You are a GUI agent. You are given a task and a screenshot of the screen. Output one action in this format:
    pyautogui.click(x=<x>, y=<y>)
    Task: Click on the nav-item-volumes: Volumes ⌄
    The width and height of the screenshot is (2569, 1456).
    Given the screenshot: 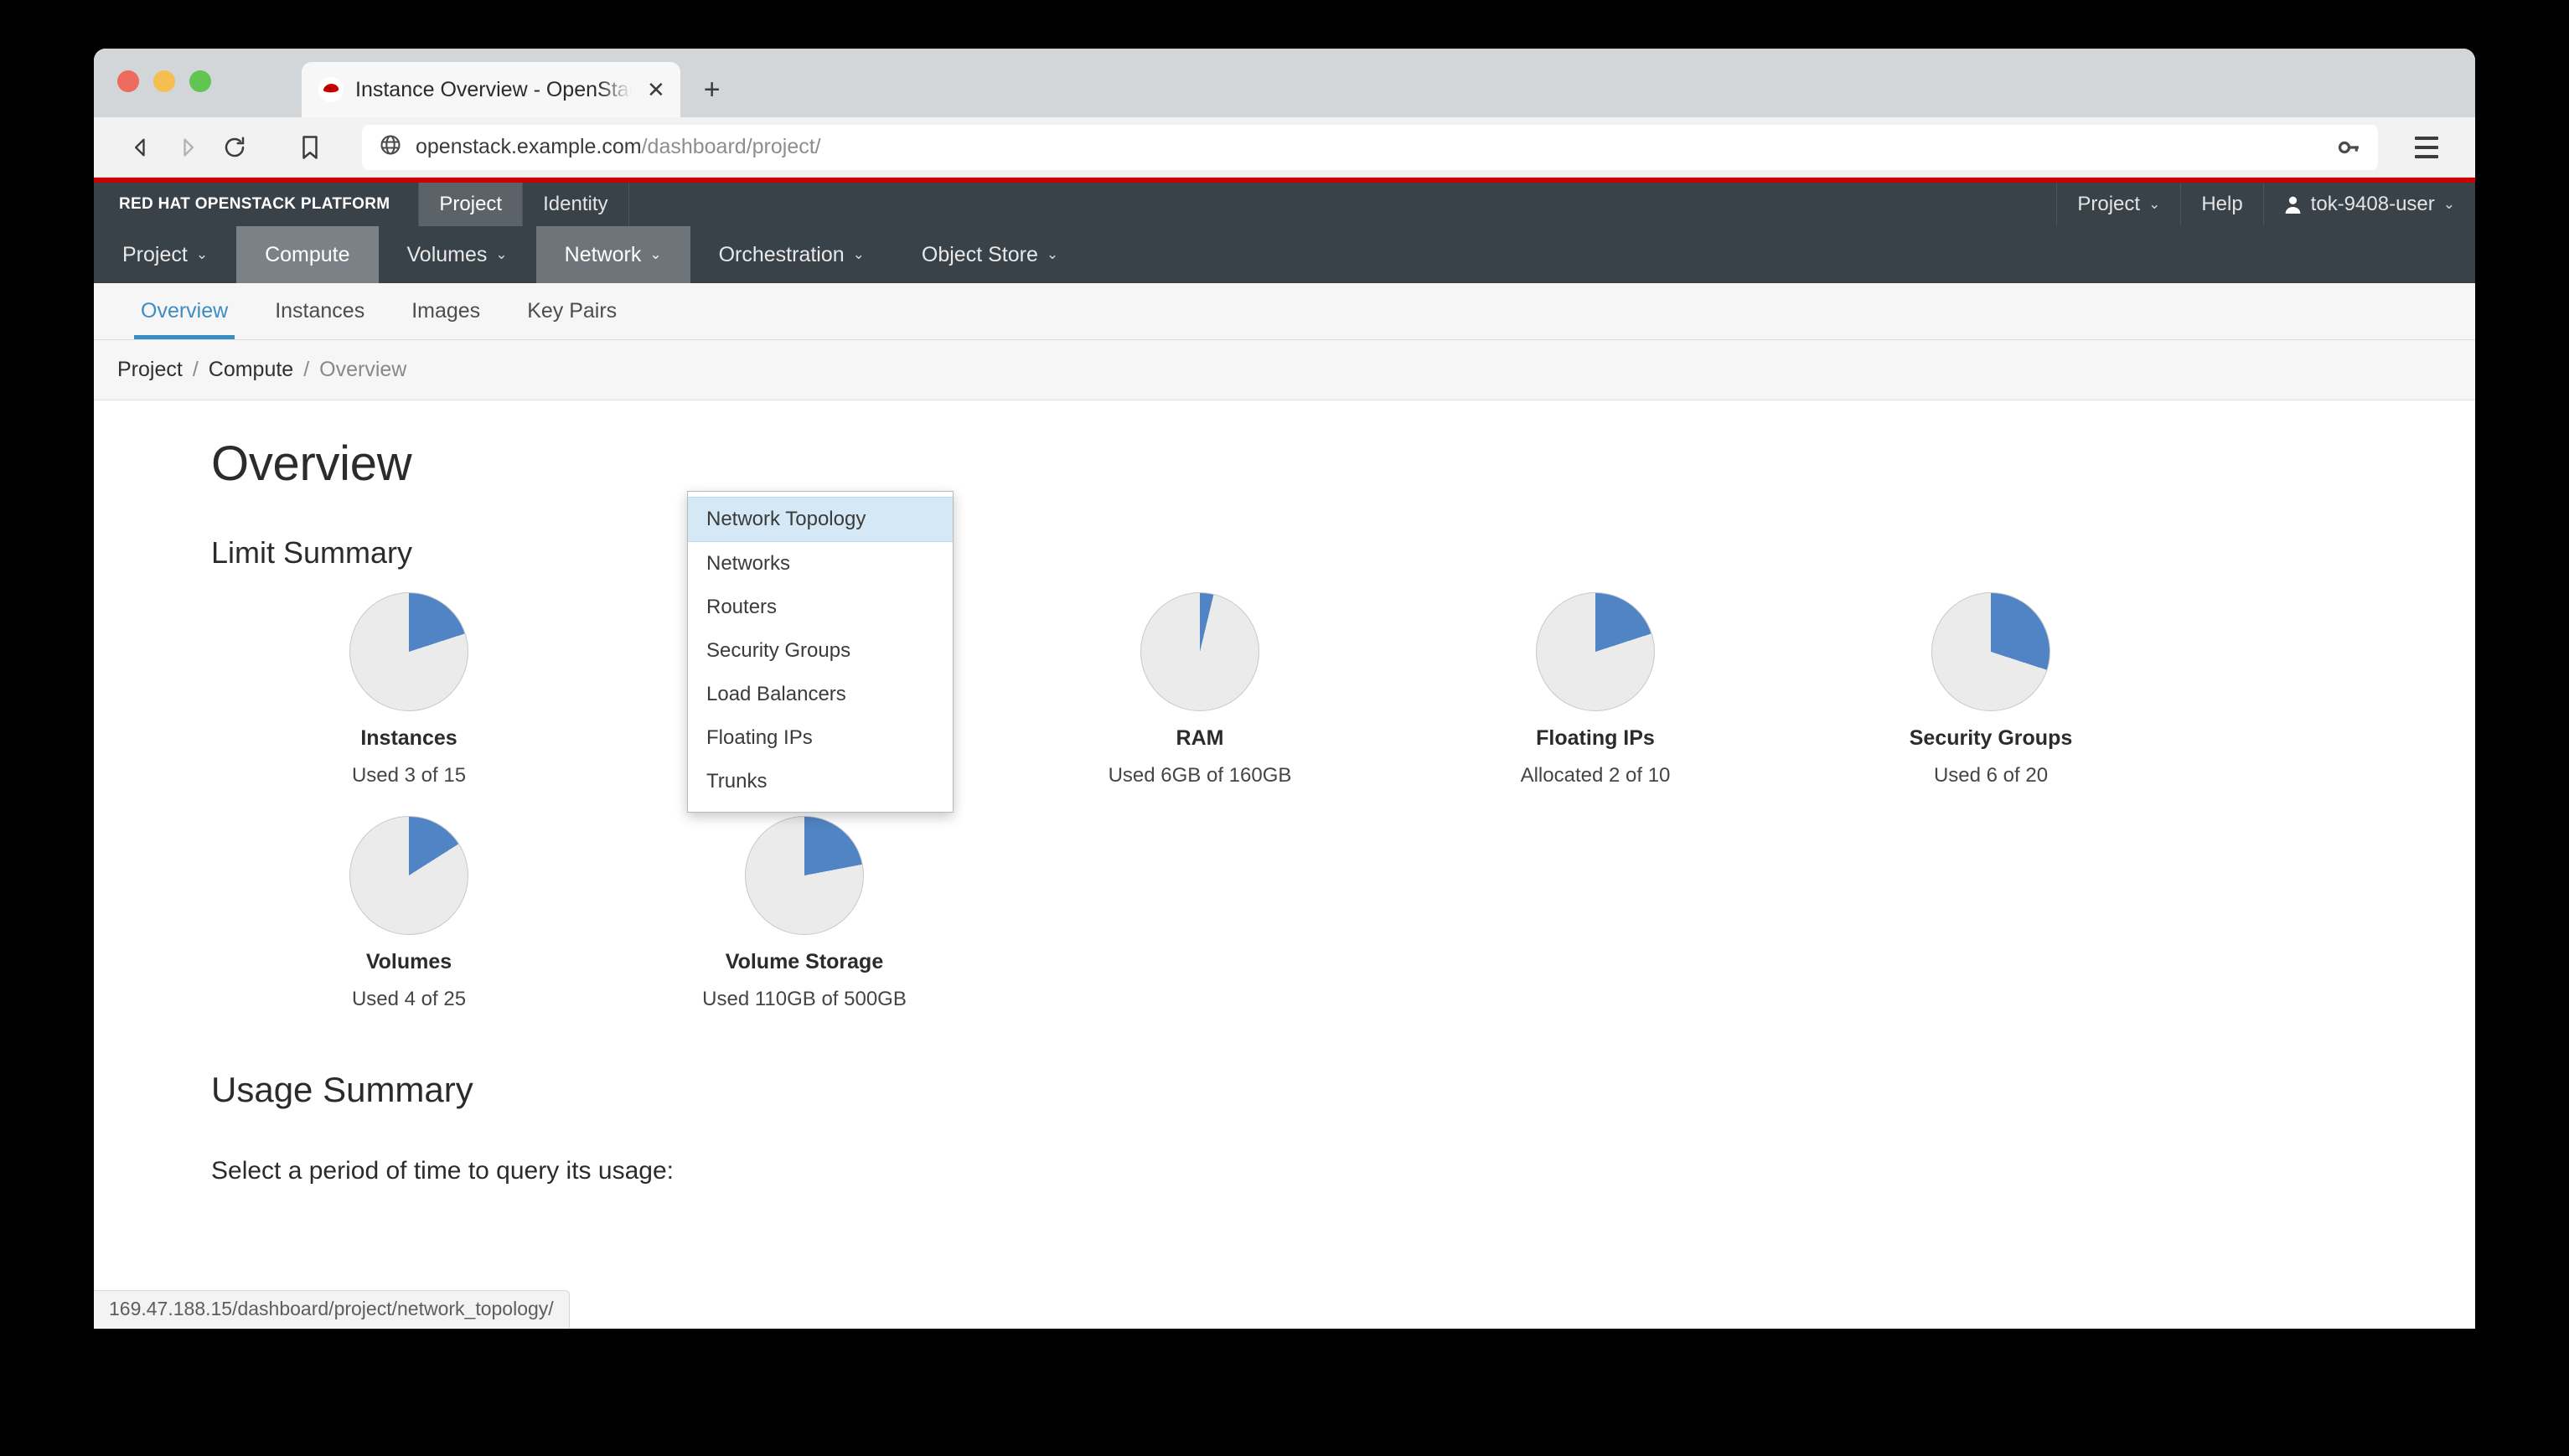 What is the action you would take?
    pyautogui.click(x=458, y=255)
    